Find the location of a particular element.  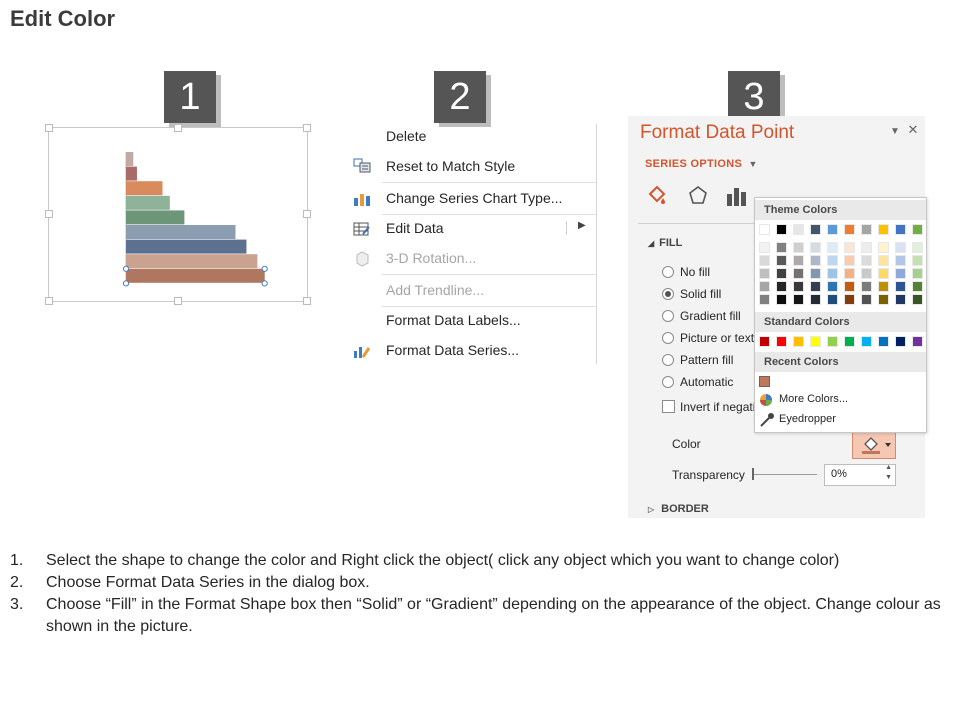

spin-down-icon: ▼ is located at coordinates (888, 477).